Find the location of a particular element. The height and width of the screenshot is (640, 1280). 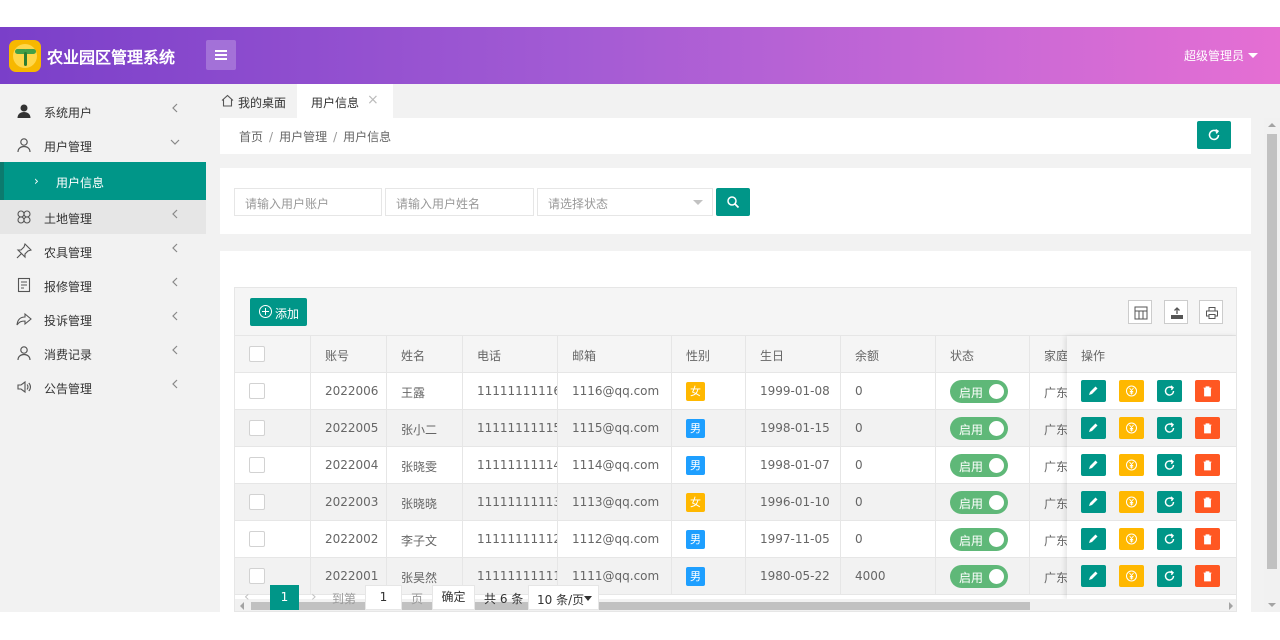

page-size-select: 10 条/页 is located at coordinates (563, 597).